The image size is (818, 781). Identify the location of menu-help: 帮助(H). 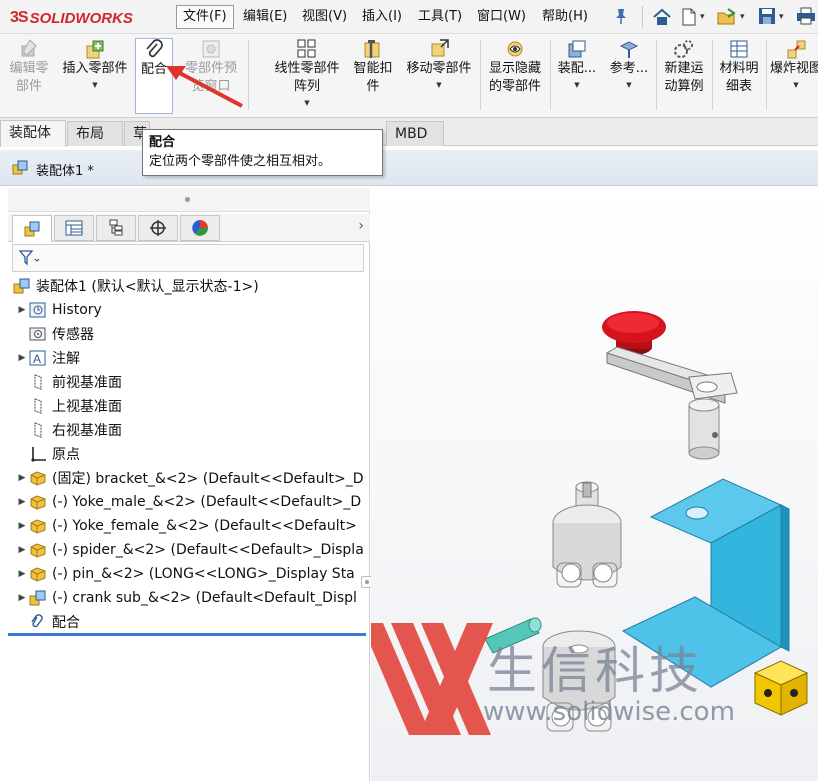
(565, 17).